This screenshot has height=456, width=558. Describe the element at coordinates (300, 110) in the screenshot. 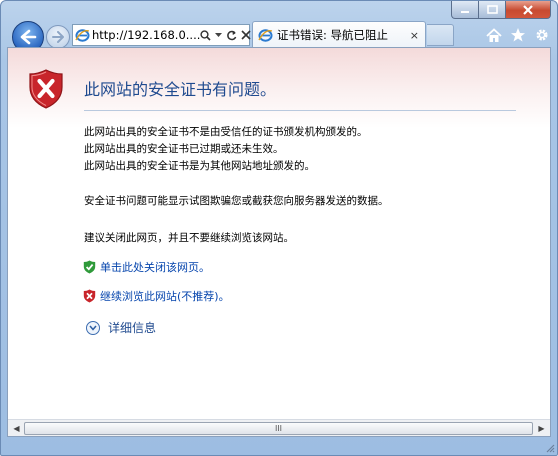

I see `title-divider` at that location.